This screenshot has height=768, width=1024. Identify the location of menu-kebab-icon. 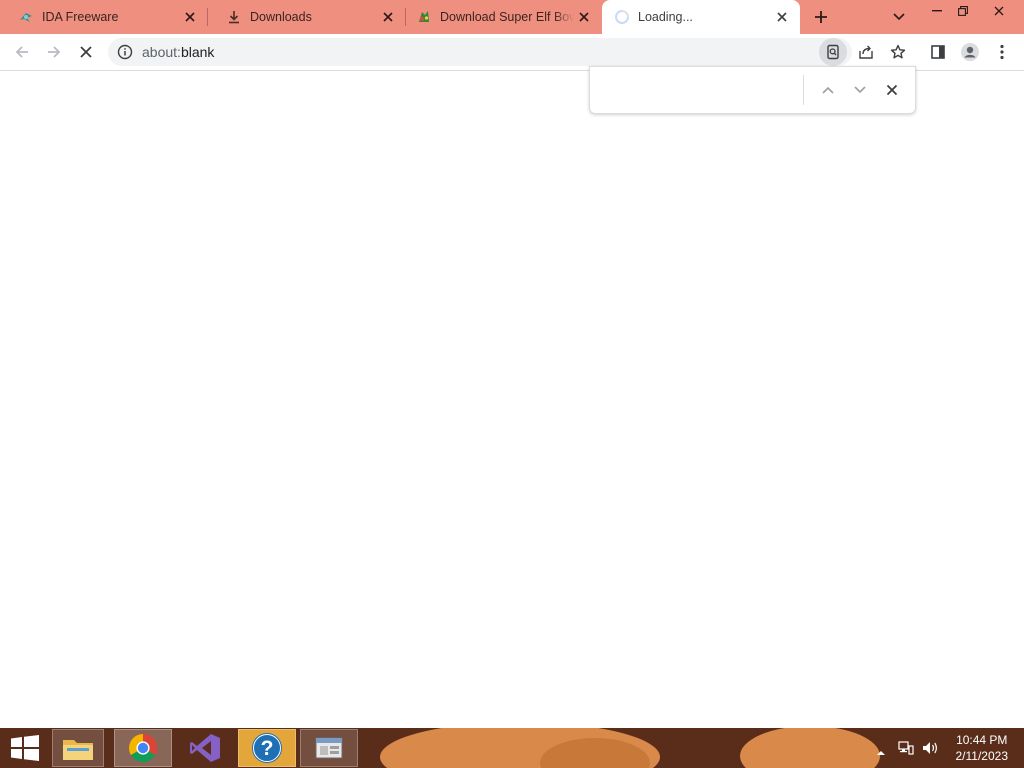
(1002, 52).